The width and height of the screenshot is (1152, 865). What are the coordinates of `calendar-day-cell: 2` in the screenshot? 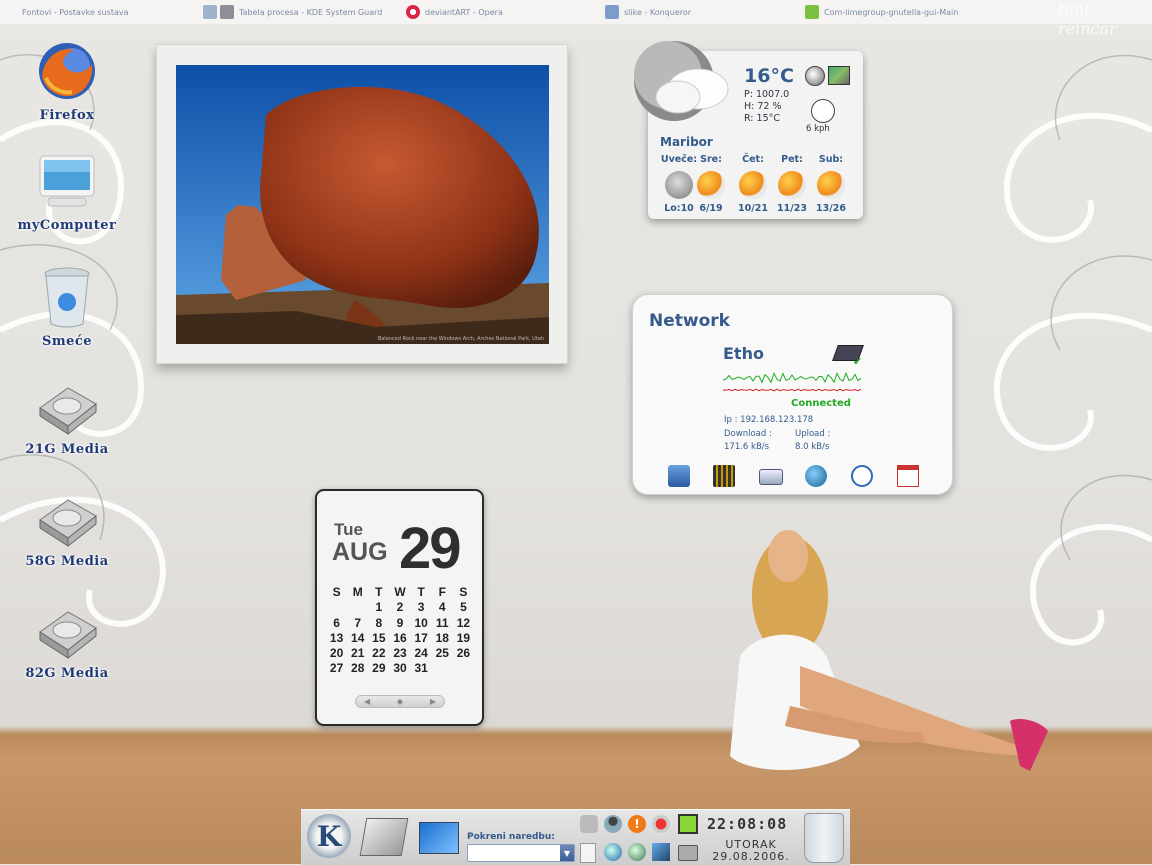 It's located at (399, 607).